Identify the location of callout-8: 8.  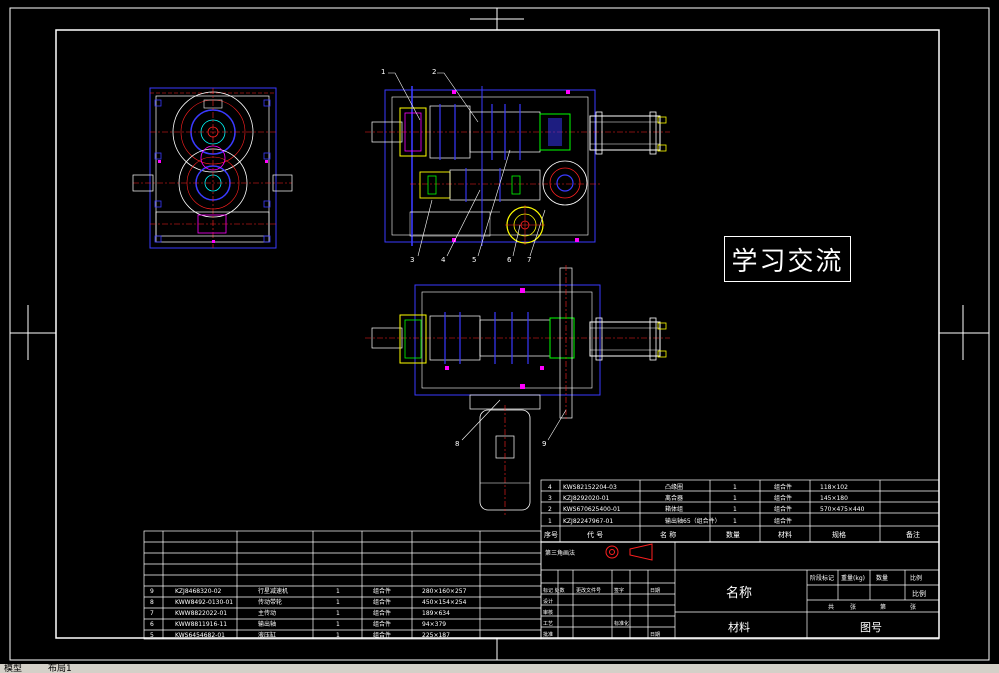
(457, 444).